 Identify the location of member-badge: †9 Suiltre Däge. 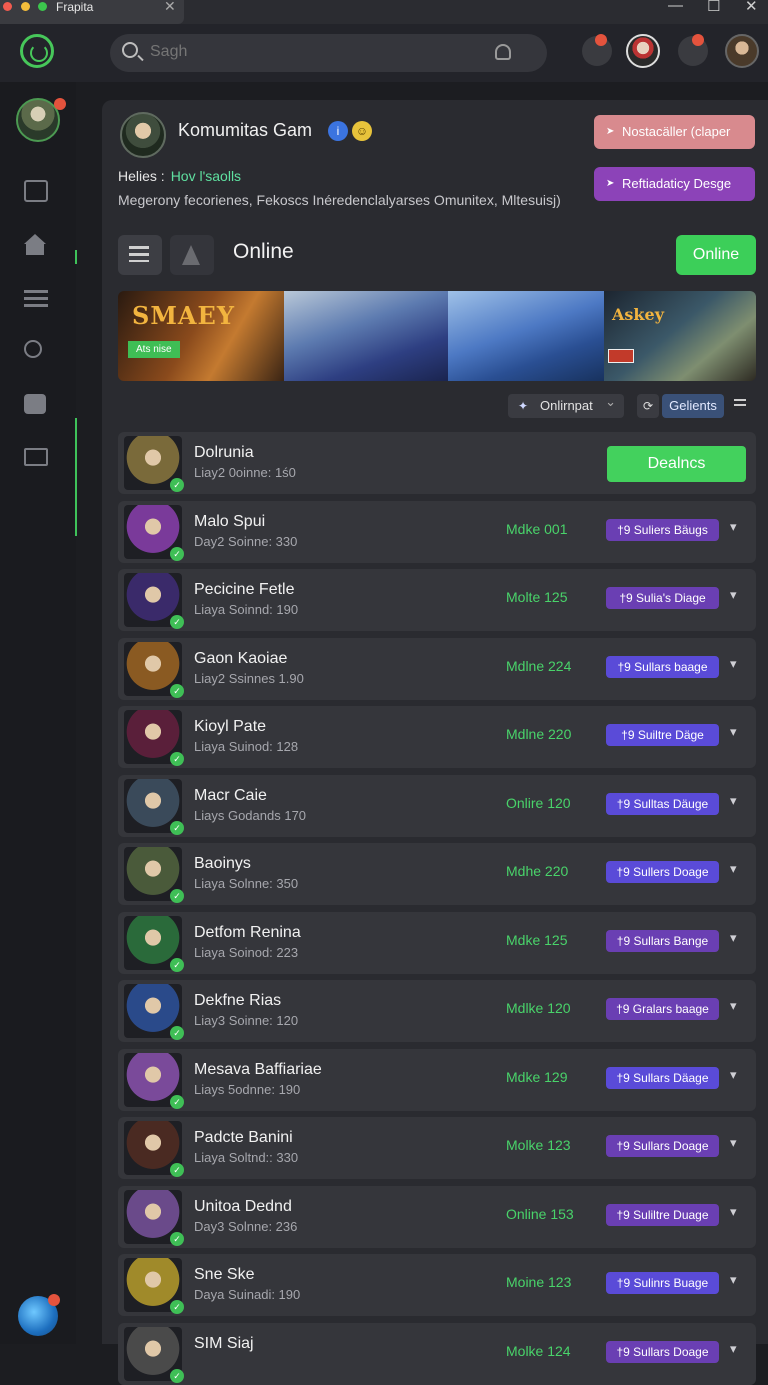
(662, 735).